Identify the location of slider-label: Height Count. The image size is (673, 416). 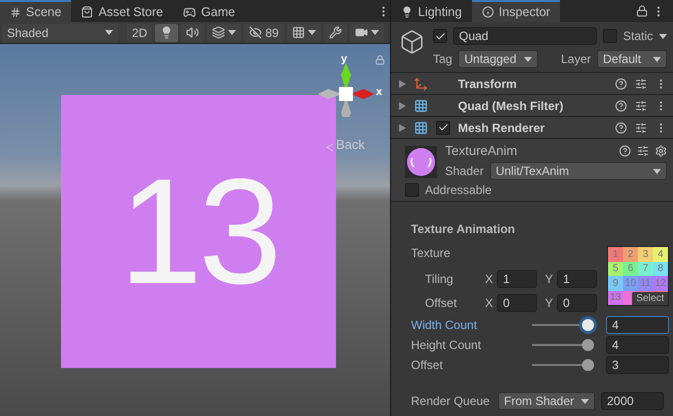
(446, 345).